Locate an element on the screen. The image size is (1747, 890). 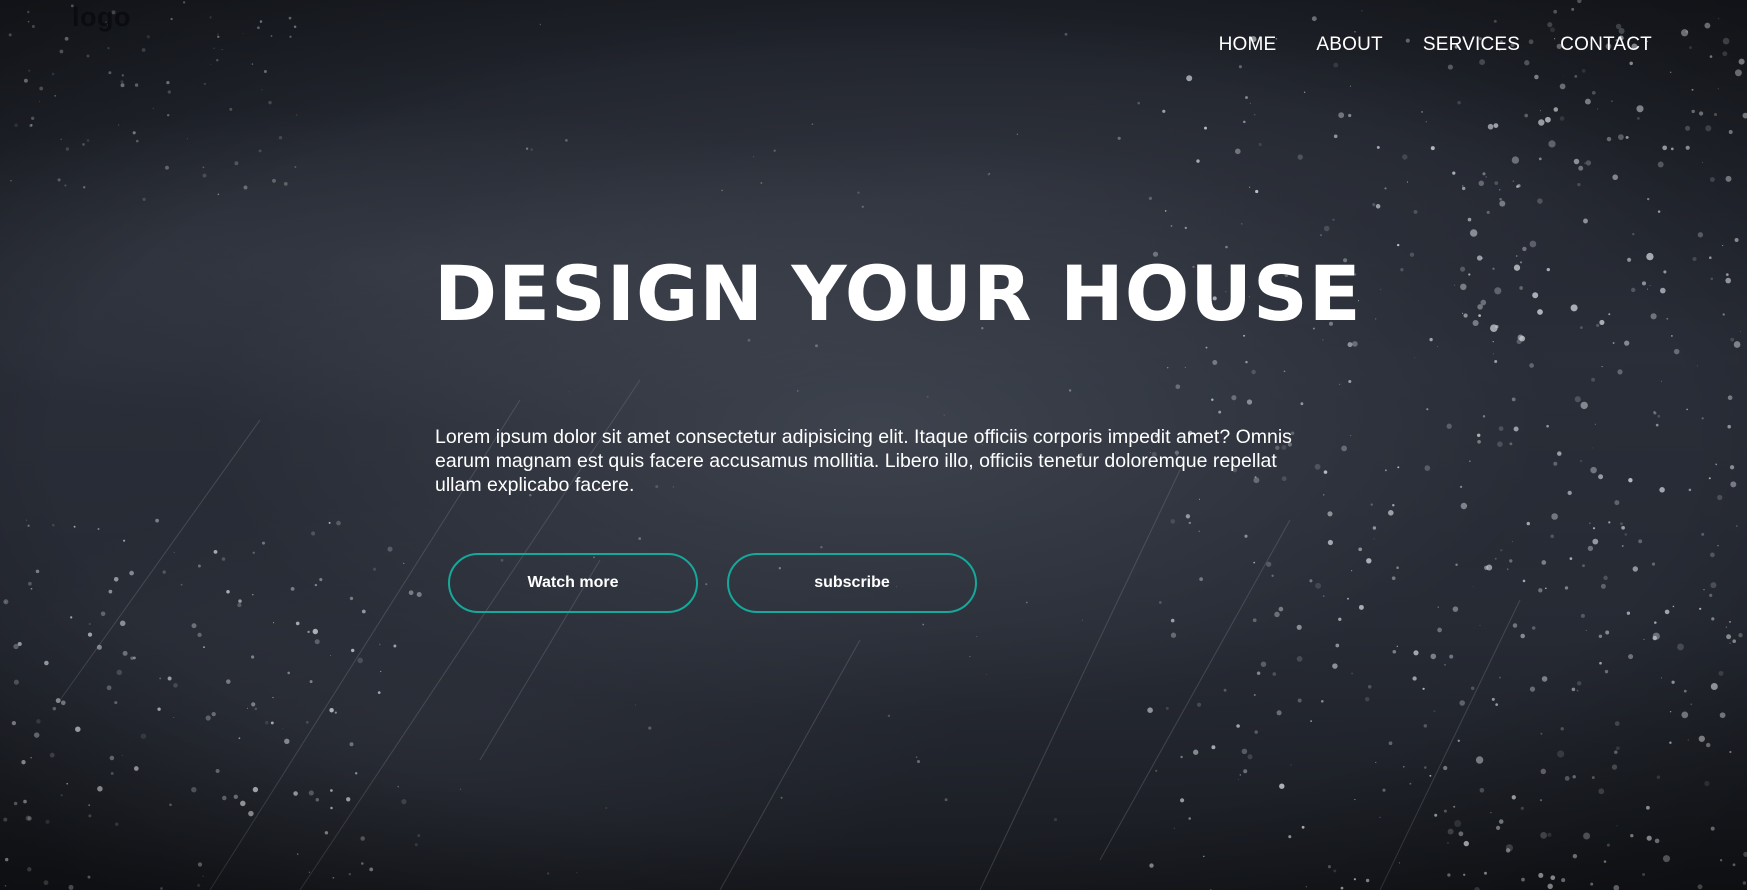
nav-link-home: HOME is located at coordinates (1248, 44).